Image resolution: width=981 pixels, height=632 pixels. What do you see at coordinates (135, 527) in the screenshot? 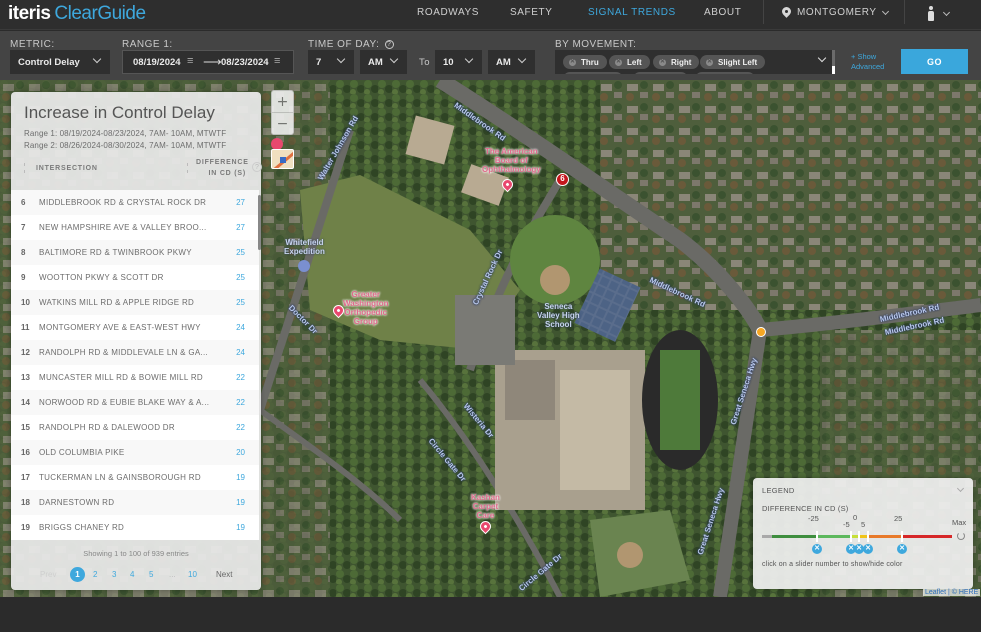
I see `table-row: 19 BRIGGS CHANEY RD 19` at bounding box center [135, 527].